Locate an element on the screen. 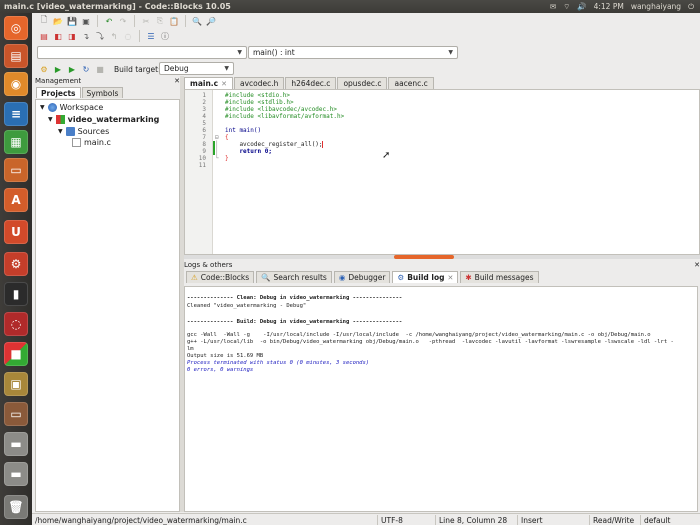  warning-icon: ⚠ is located at coordinates (194, 277).